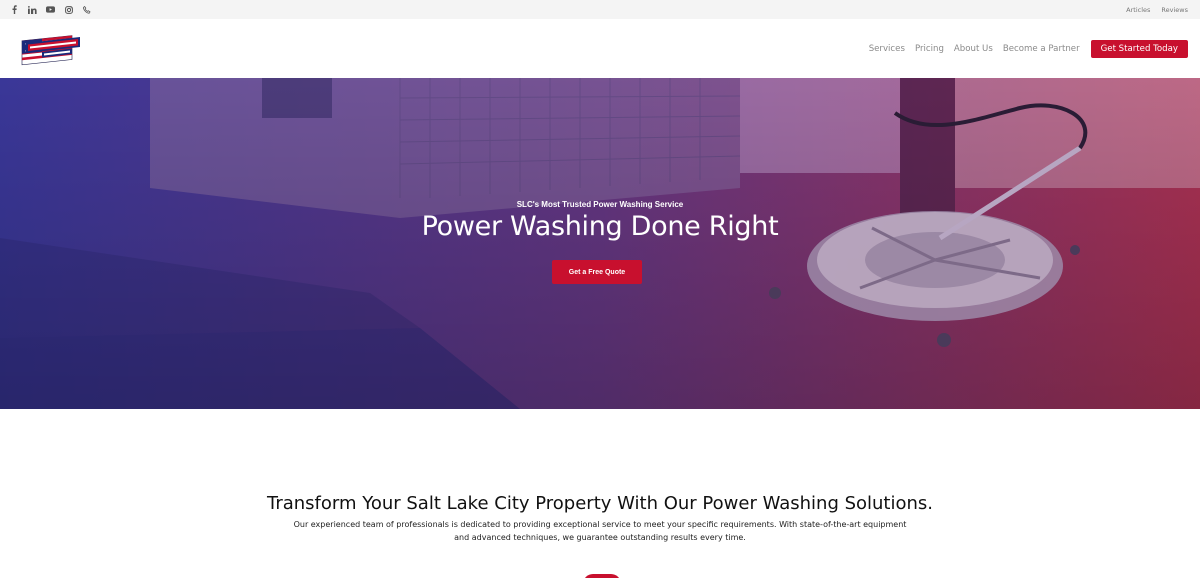 The image size is (1200, 578). I want to click on youtube-icon, so click(50, 9).